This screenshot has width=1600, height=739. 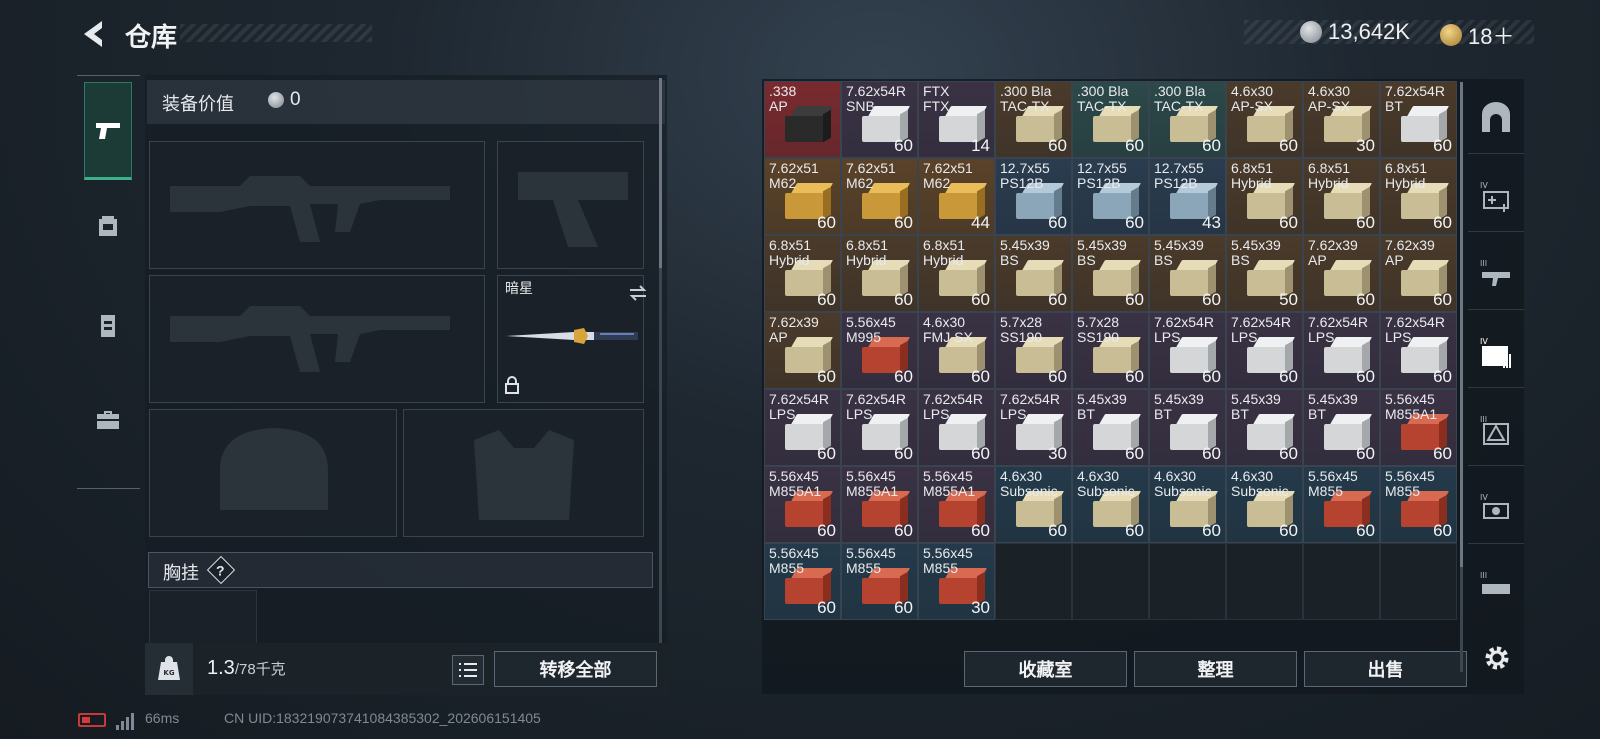 What do you see at coordinates (802, 119) in the screenshot?
I see `ammo-stack-item: .338 AP` at bounding box center [802, 119].